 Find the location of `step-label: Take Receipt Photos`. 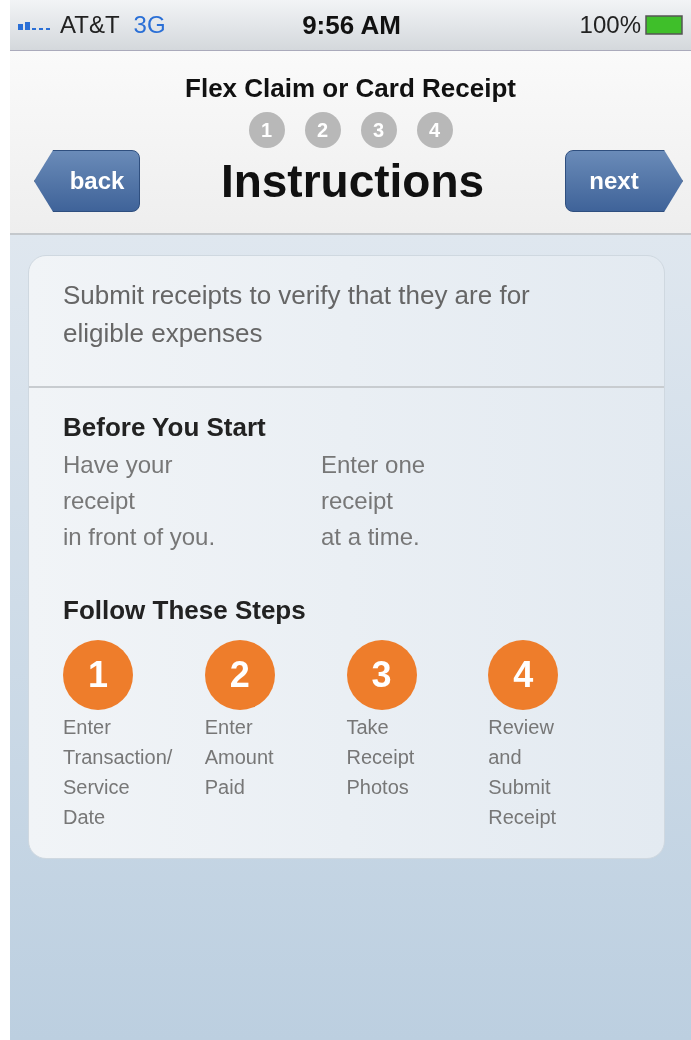

step-label: Take Receipt Photos is located at coordinates (380, 757).